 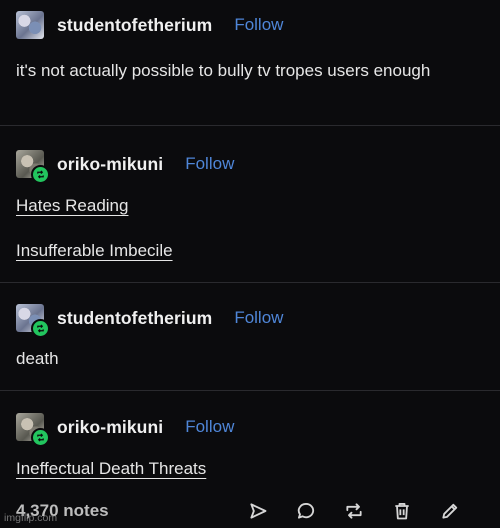 What do you see at coordinates (31, 518) in the screenshot?
I see `watermark: imgflip.com` at bounding box center [31, 518].